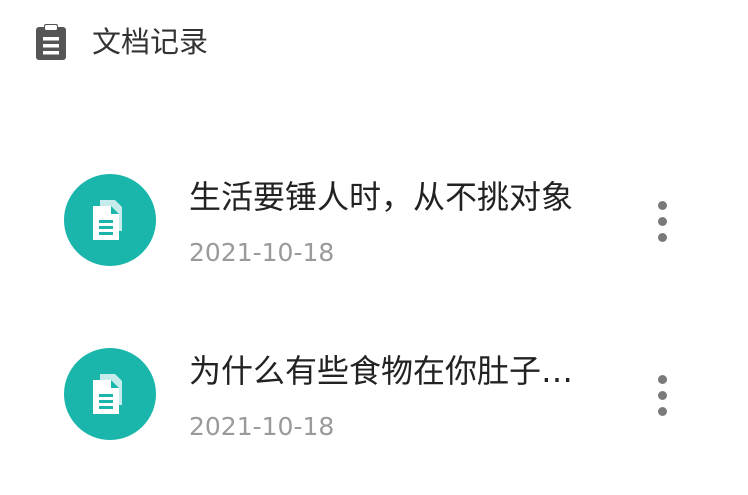  I want to click on page-title: 文档记录, so click(150, 42).